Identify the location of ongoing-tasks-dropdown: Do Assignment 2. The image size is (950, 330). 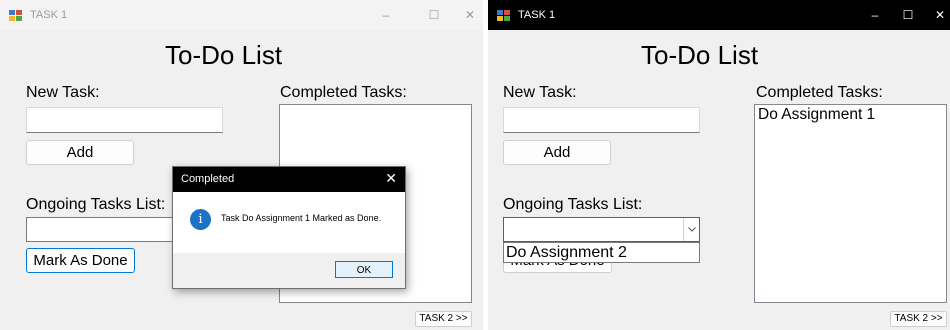
(601, 252).